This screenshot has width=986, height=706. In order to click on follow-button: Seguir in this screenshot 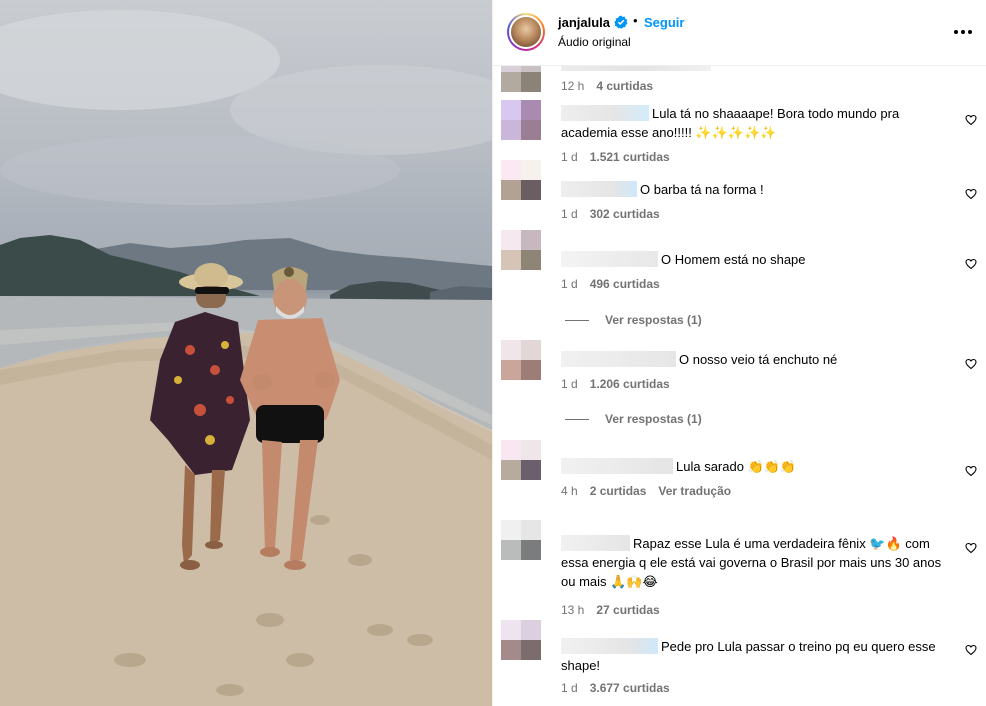, I will do `click(664, 22)`.